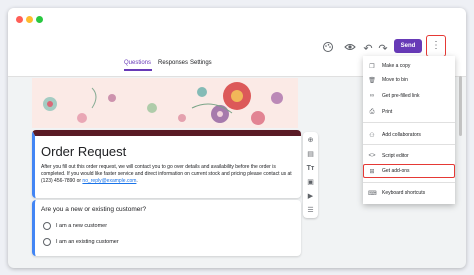 The height and width of the screenshot is (275, 474). Describe the element at coordinates (409, 112) in the screenshot. I see `menu-item-print: ⎙ Print` at that location.